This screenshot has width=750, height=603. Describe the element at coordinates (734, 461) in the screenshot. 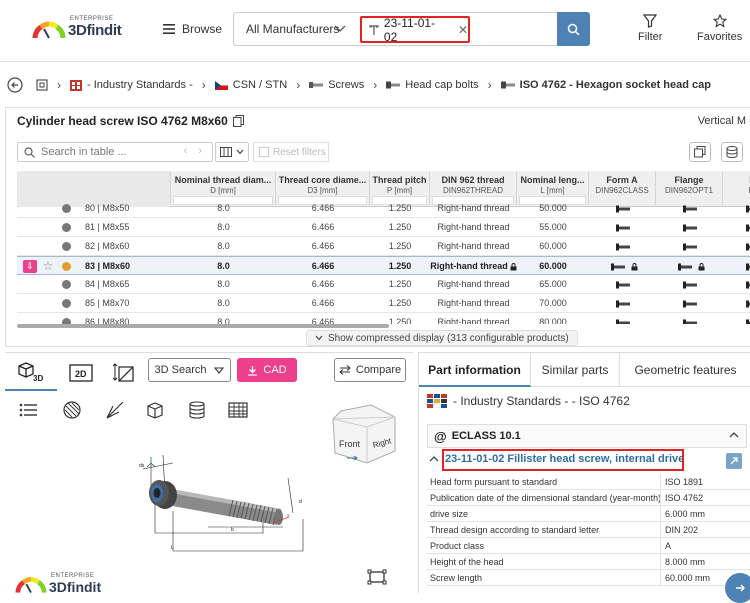

I see `external-link-icon` at that location.